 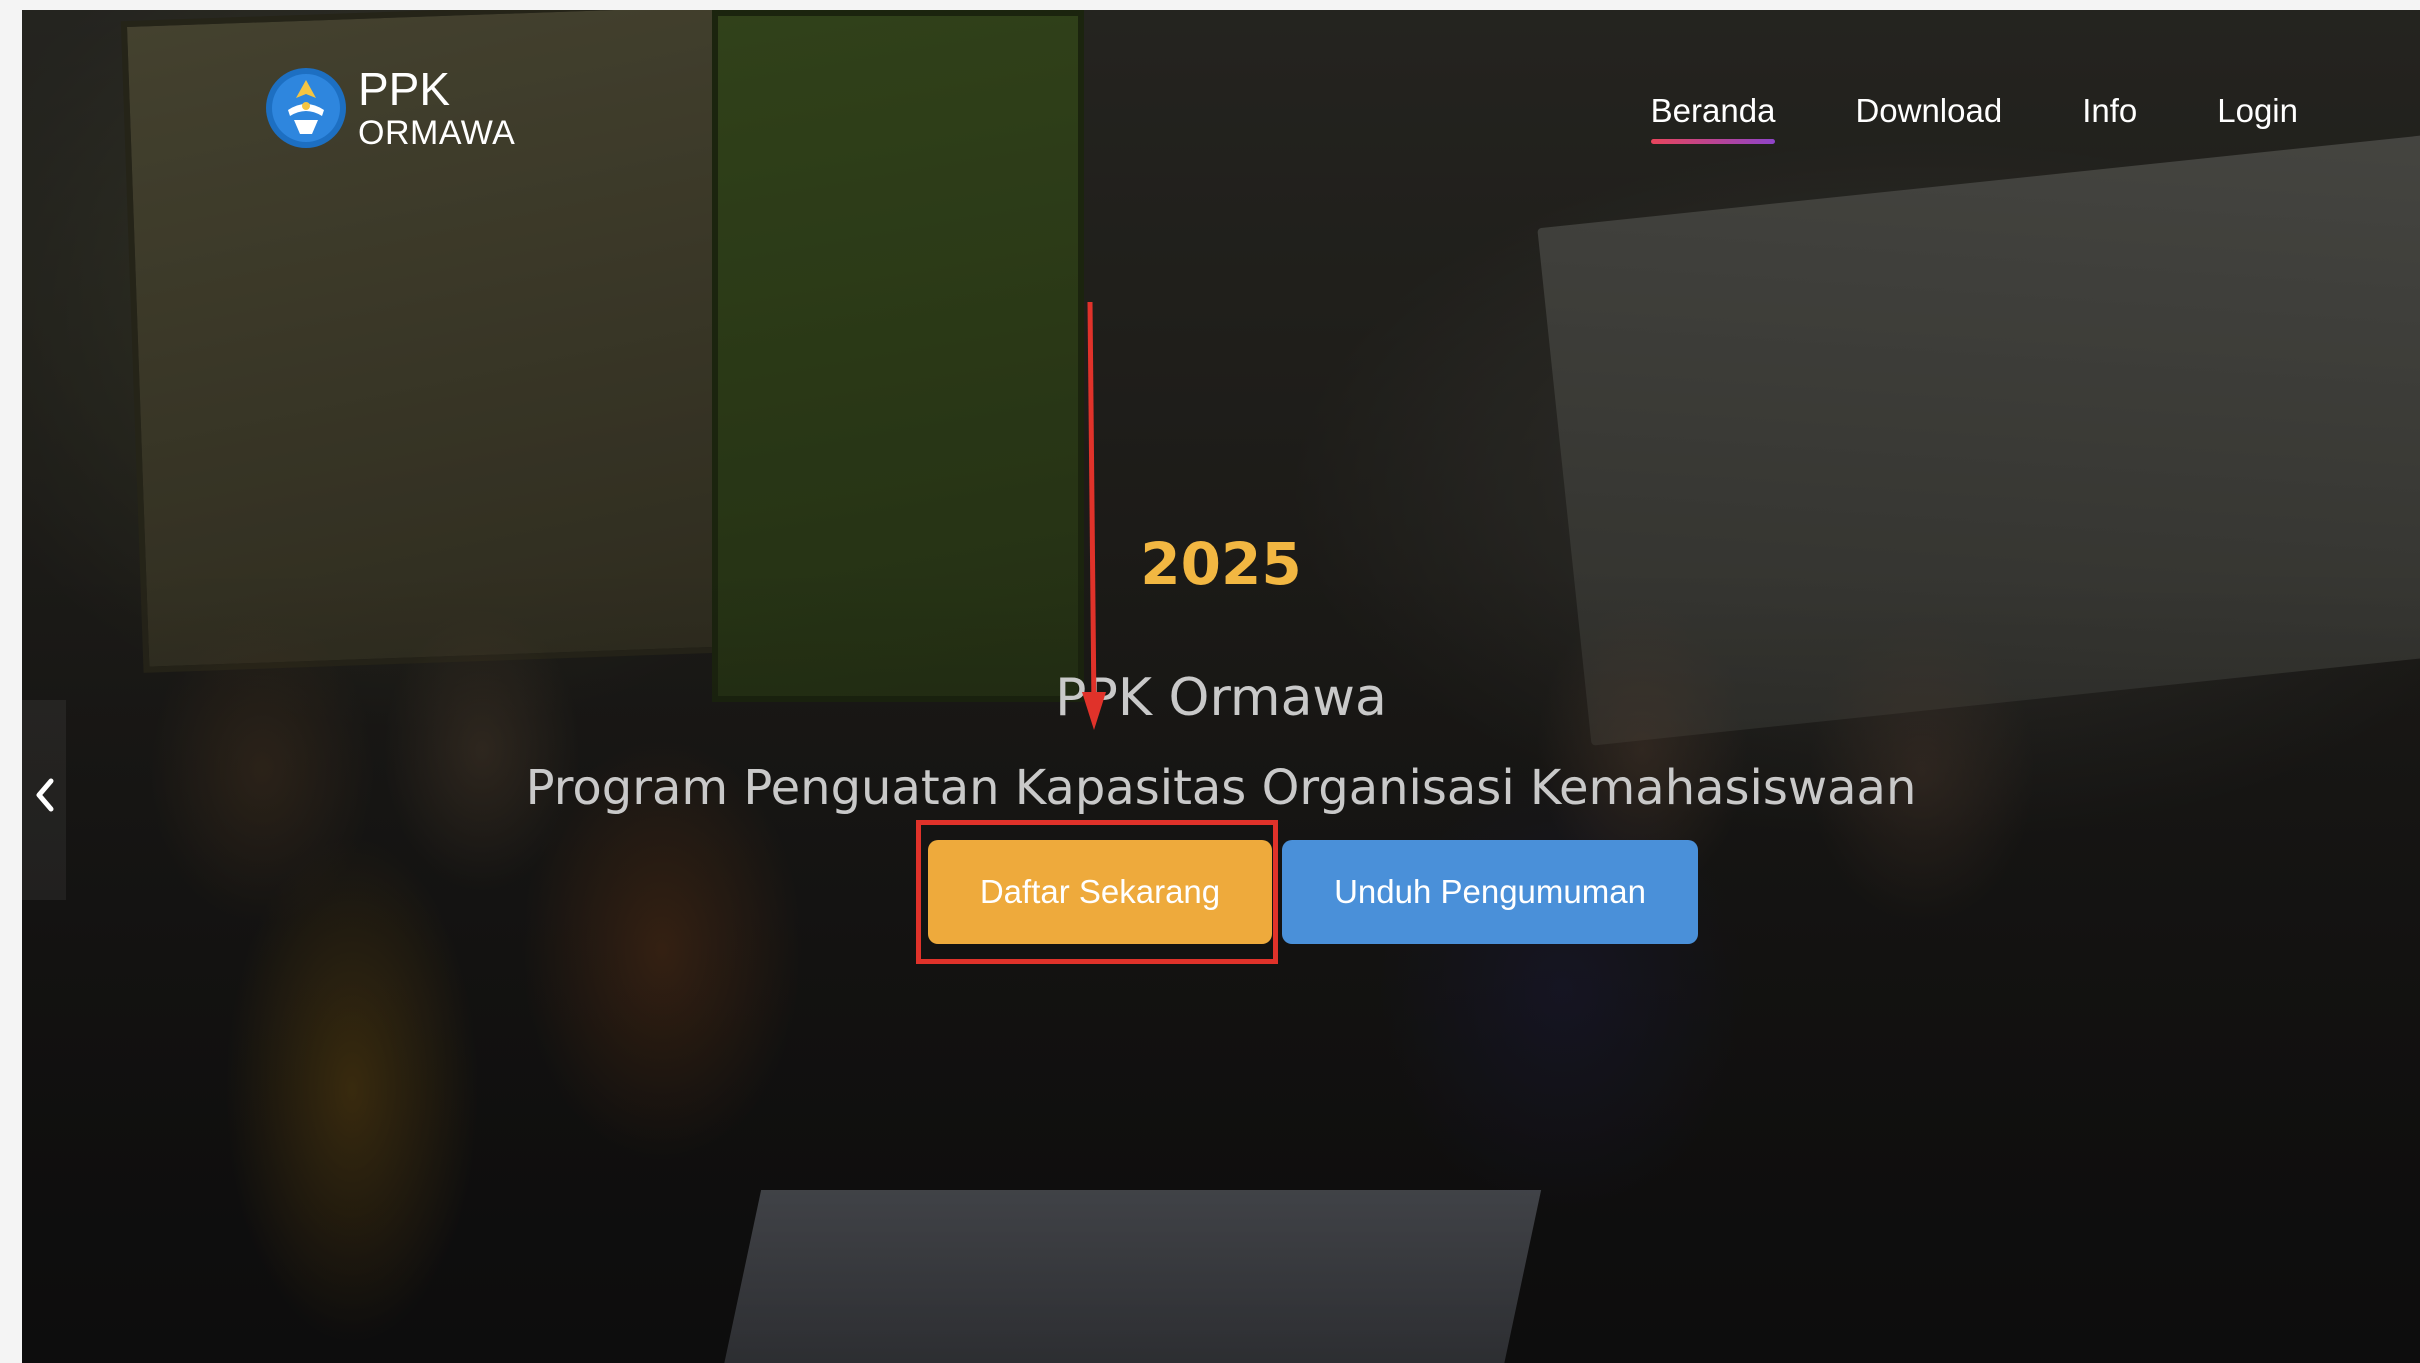 I want to click on hero-year: 2025, so click(x=1221, y=564).